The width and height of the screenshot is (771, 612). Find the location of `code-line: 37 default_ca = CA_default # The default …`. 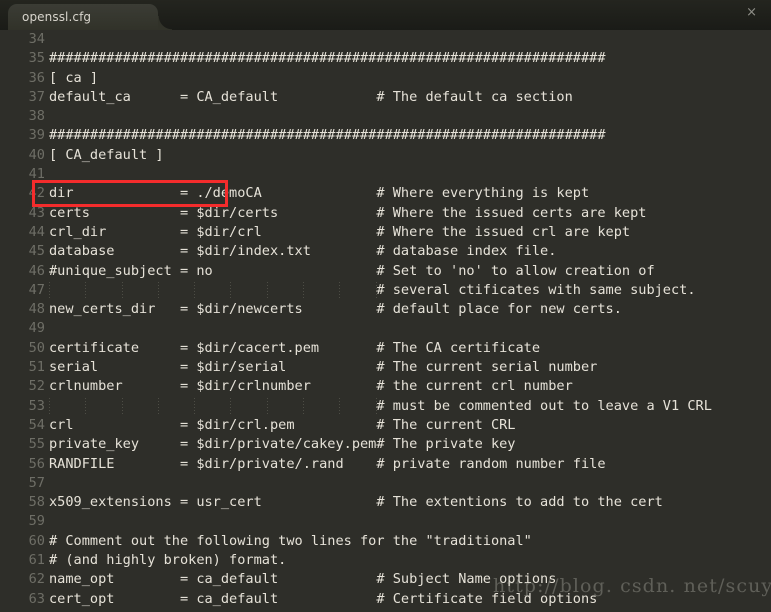

code-line: 37 default_ca = CA_default # The default … is located at coordinates (385, 97).